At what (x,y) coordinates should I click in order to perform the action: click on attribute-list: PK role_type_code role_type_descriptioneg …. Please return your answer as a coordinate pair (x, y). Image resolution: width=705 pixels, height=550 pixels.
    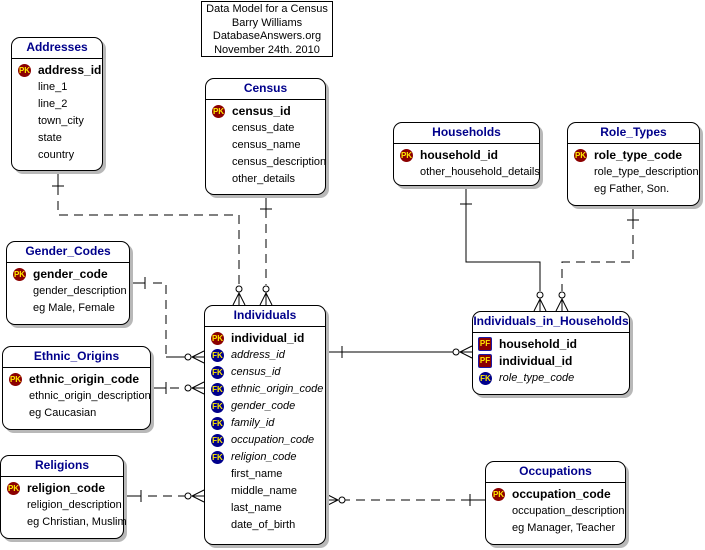
    Looking at the image, I should click on (633, 171).